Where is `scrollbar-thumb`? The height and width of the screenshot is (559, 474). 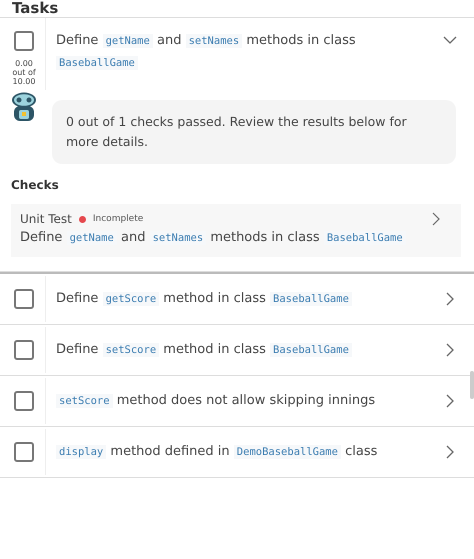 scrollbar-thumb is located at coordinates (472, 385).